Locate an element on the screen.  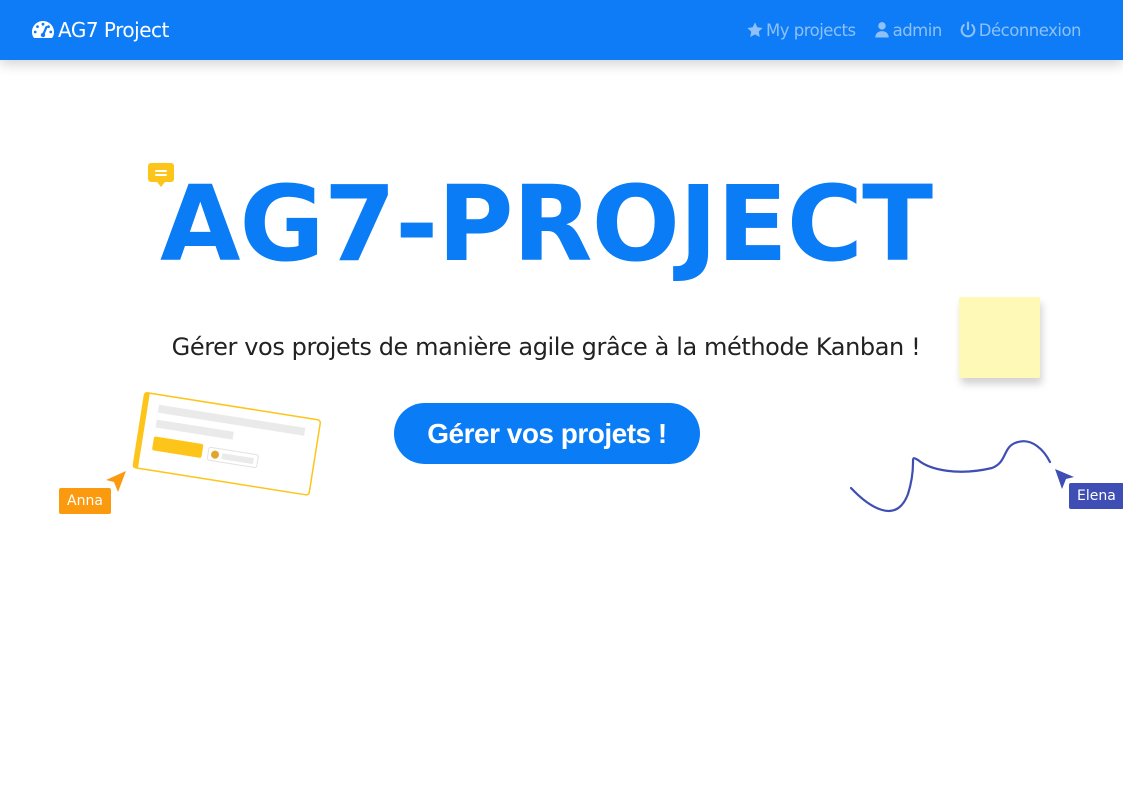
brand-link: AG7 Project is located at coordinates (100, 30).